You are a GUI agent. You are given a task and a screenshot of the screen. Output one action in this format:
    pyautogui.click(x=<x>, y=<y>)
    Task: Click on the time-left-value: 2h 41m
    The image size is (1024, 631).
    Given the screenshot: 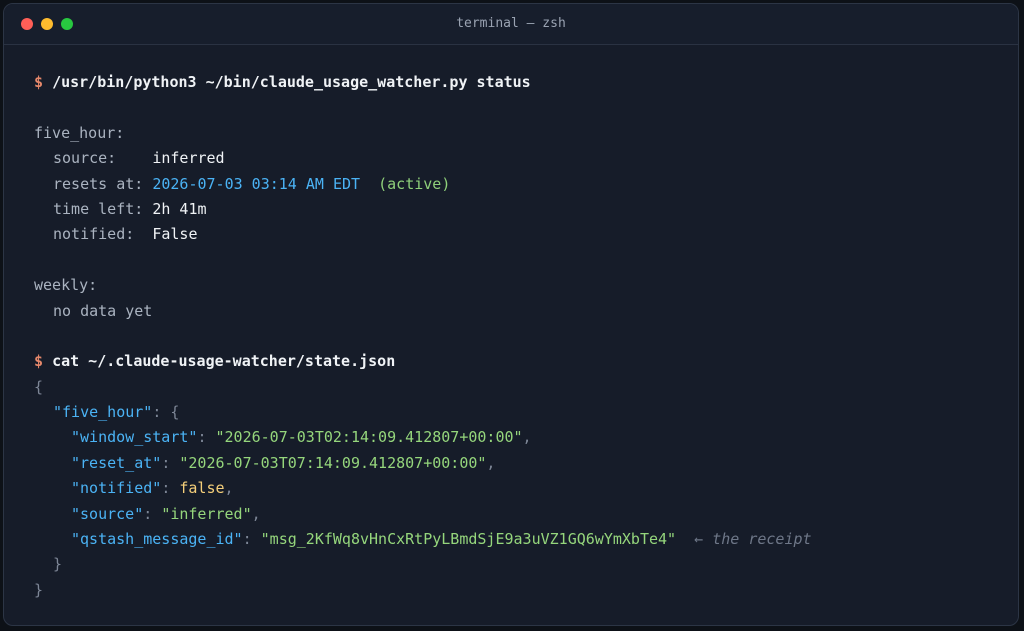 What is the action you would take?
    pyautogui.click(x=179, y=208)
    